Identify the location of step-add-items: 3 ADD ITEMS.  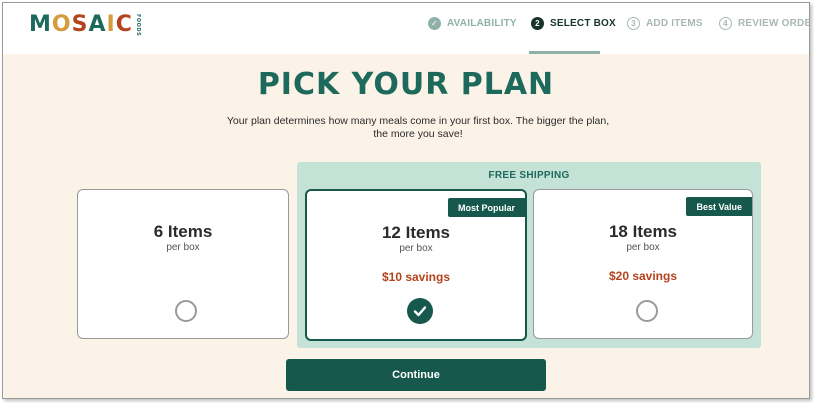
(665, 23).